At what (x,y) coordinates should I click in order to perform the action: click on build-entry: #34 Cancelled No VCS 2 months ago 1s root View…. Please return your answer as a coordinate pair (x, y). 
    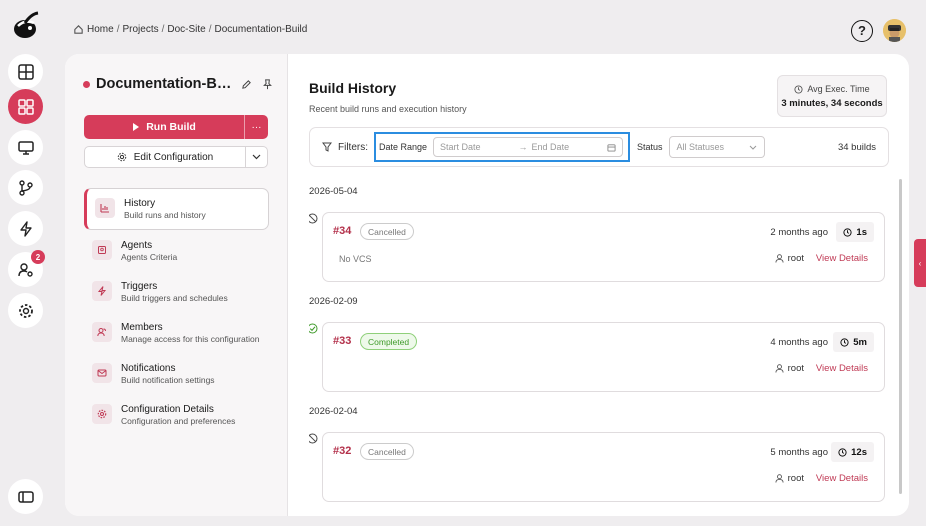
    Looking at the image, I should click on (597, 247).